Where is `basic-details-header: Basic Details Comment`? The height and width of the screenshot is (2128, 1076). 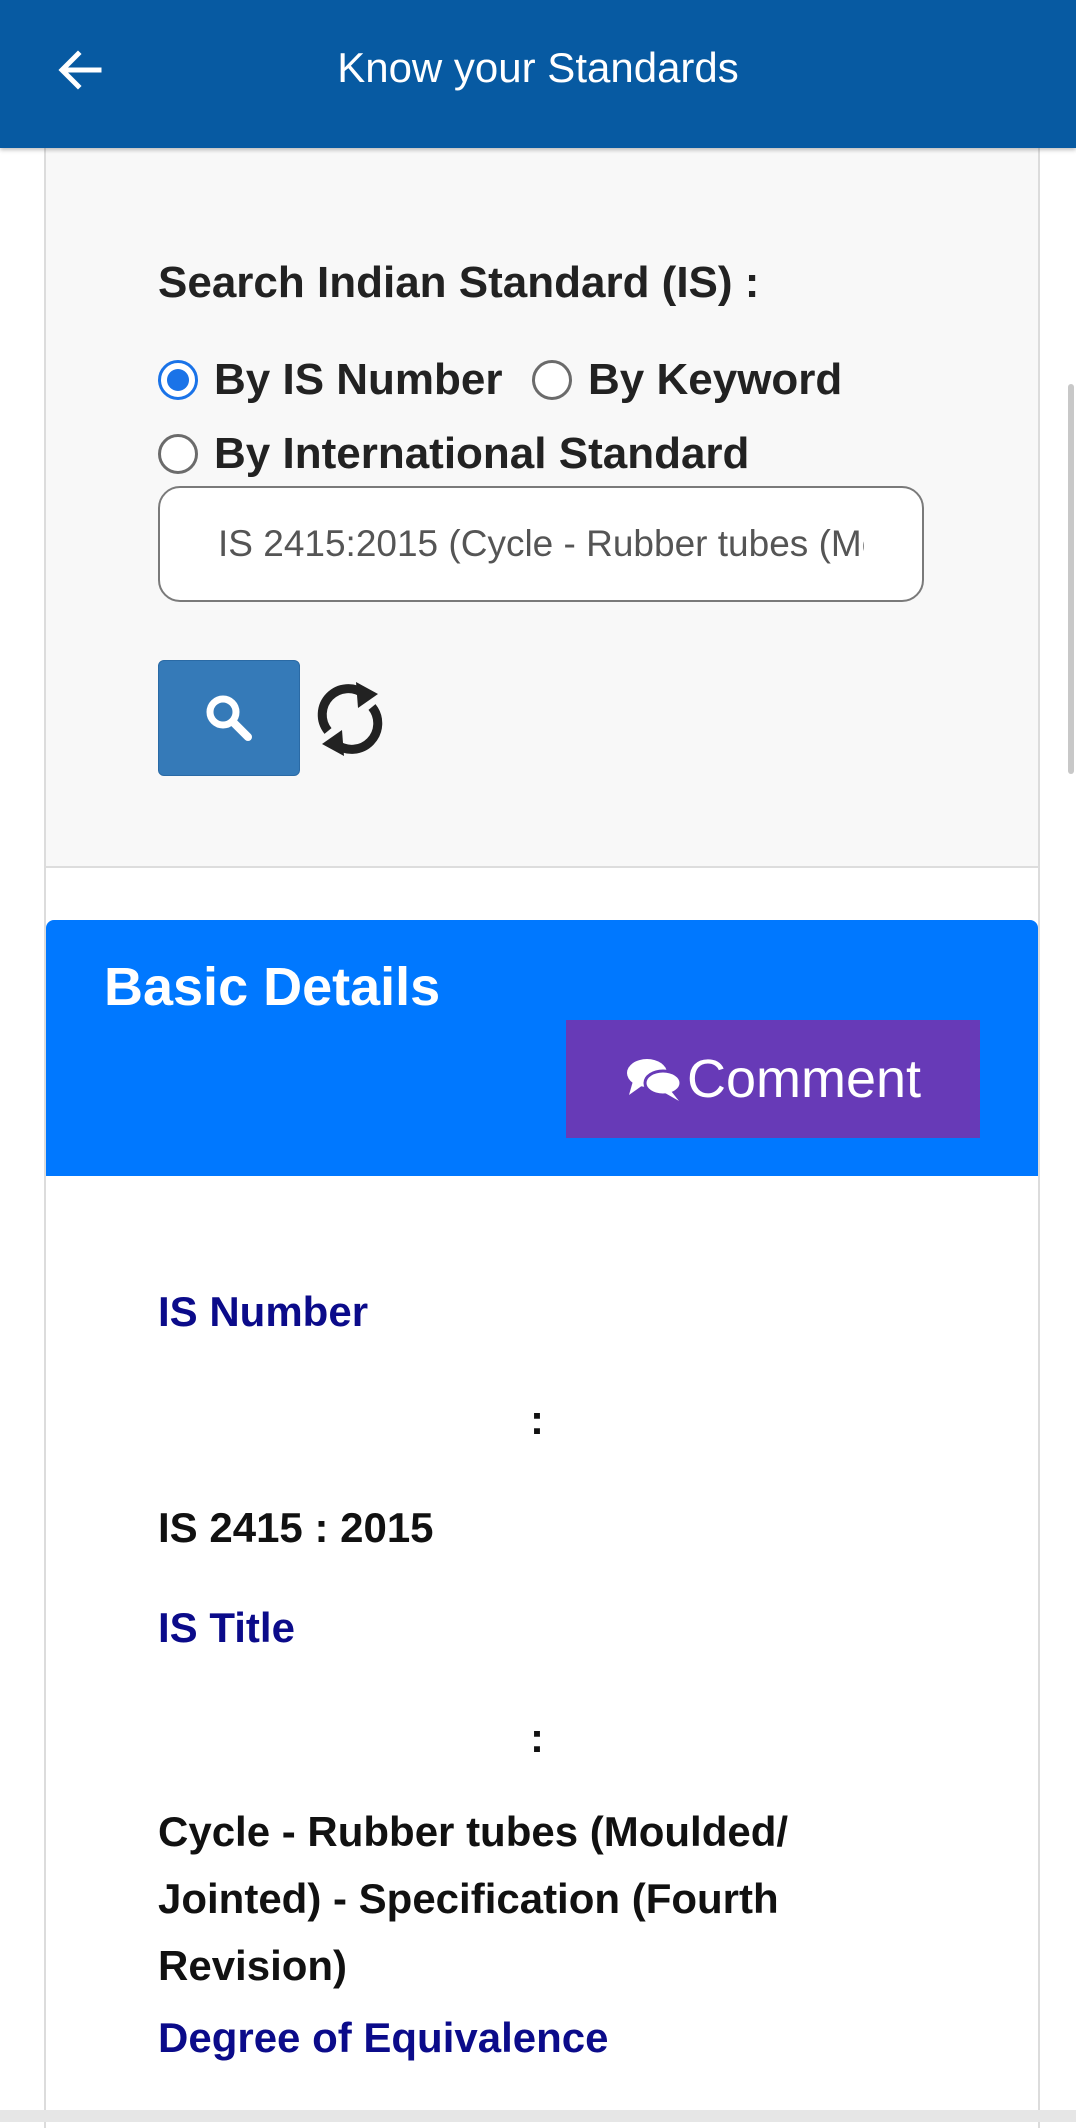
basic-details-header: Basic Details Comment is located at coordinates (542, 1048).